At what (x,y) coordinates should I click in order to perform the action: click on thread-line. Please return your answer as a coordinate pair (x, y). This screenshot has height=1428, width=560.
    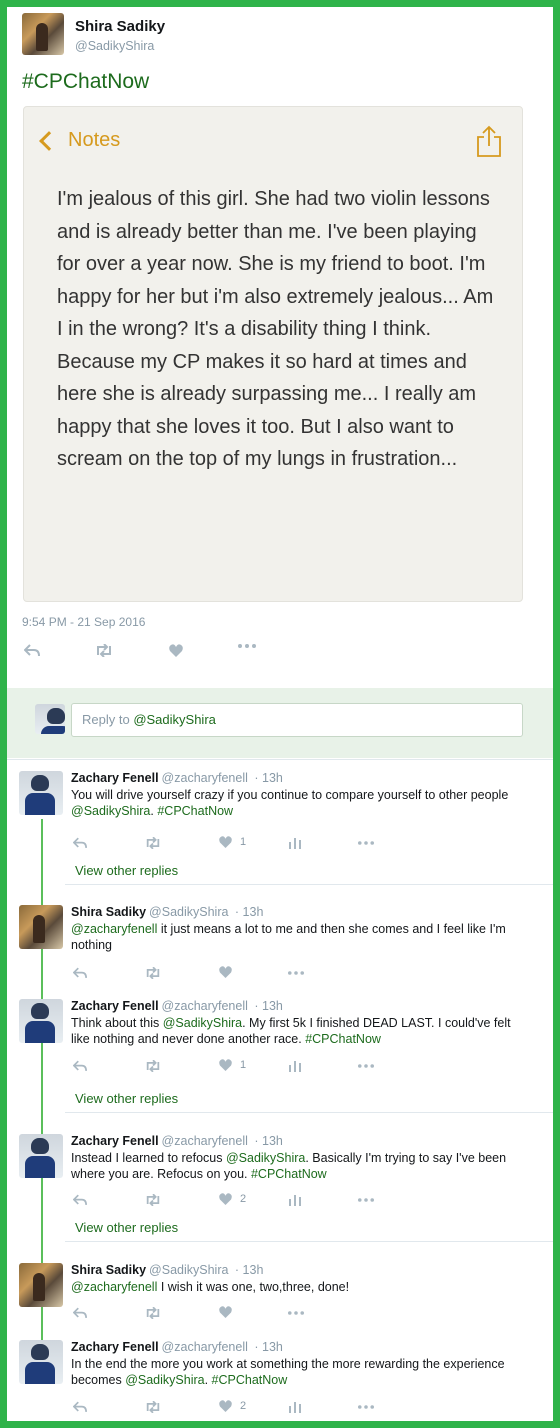
    Looking at the image, I should click on (42, 862).